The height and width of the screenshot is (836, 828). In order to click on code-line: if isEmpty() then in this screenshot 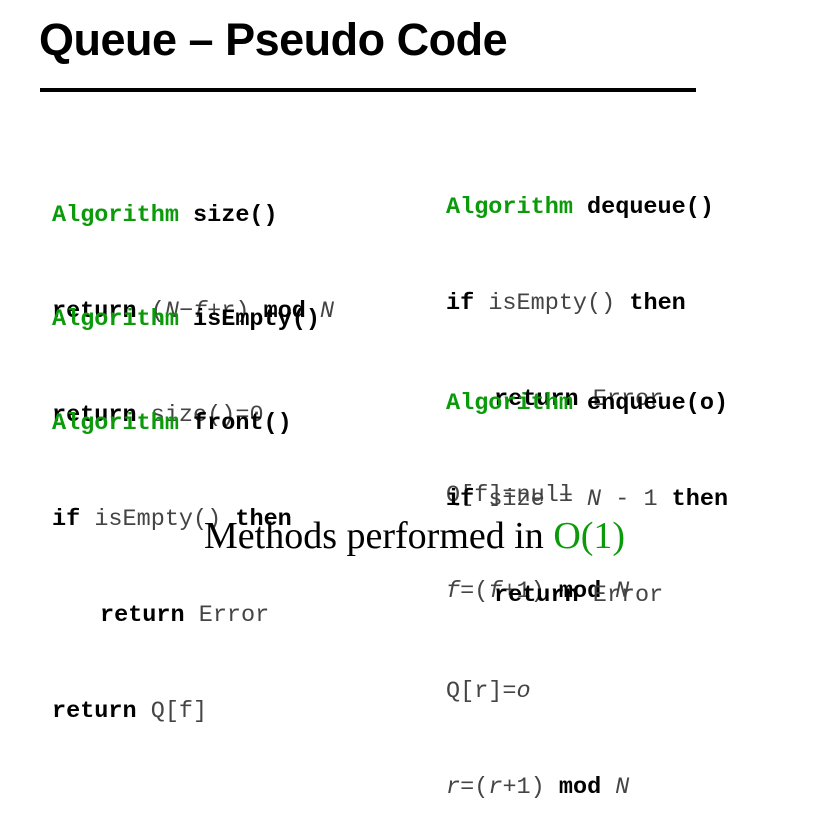, I will do `click(580, 304)`.